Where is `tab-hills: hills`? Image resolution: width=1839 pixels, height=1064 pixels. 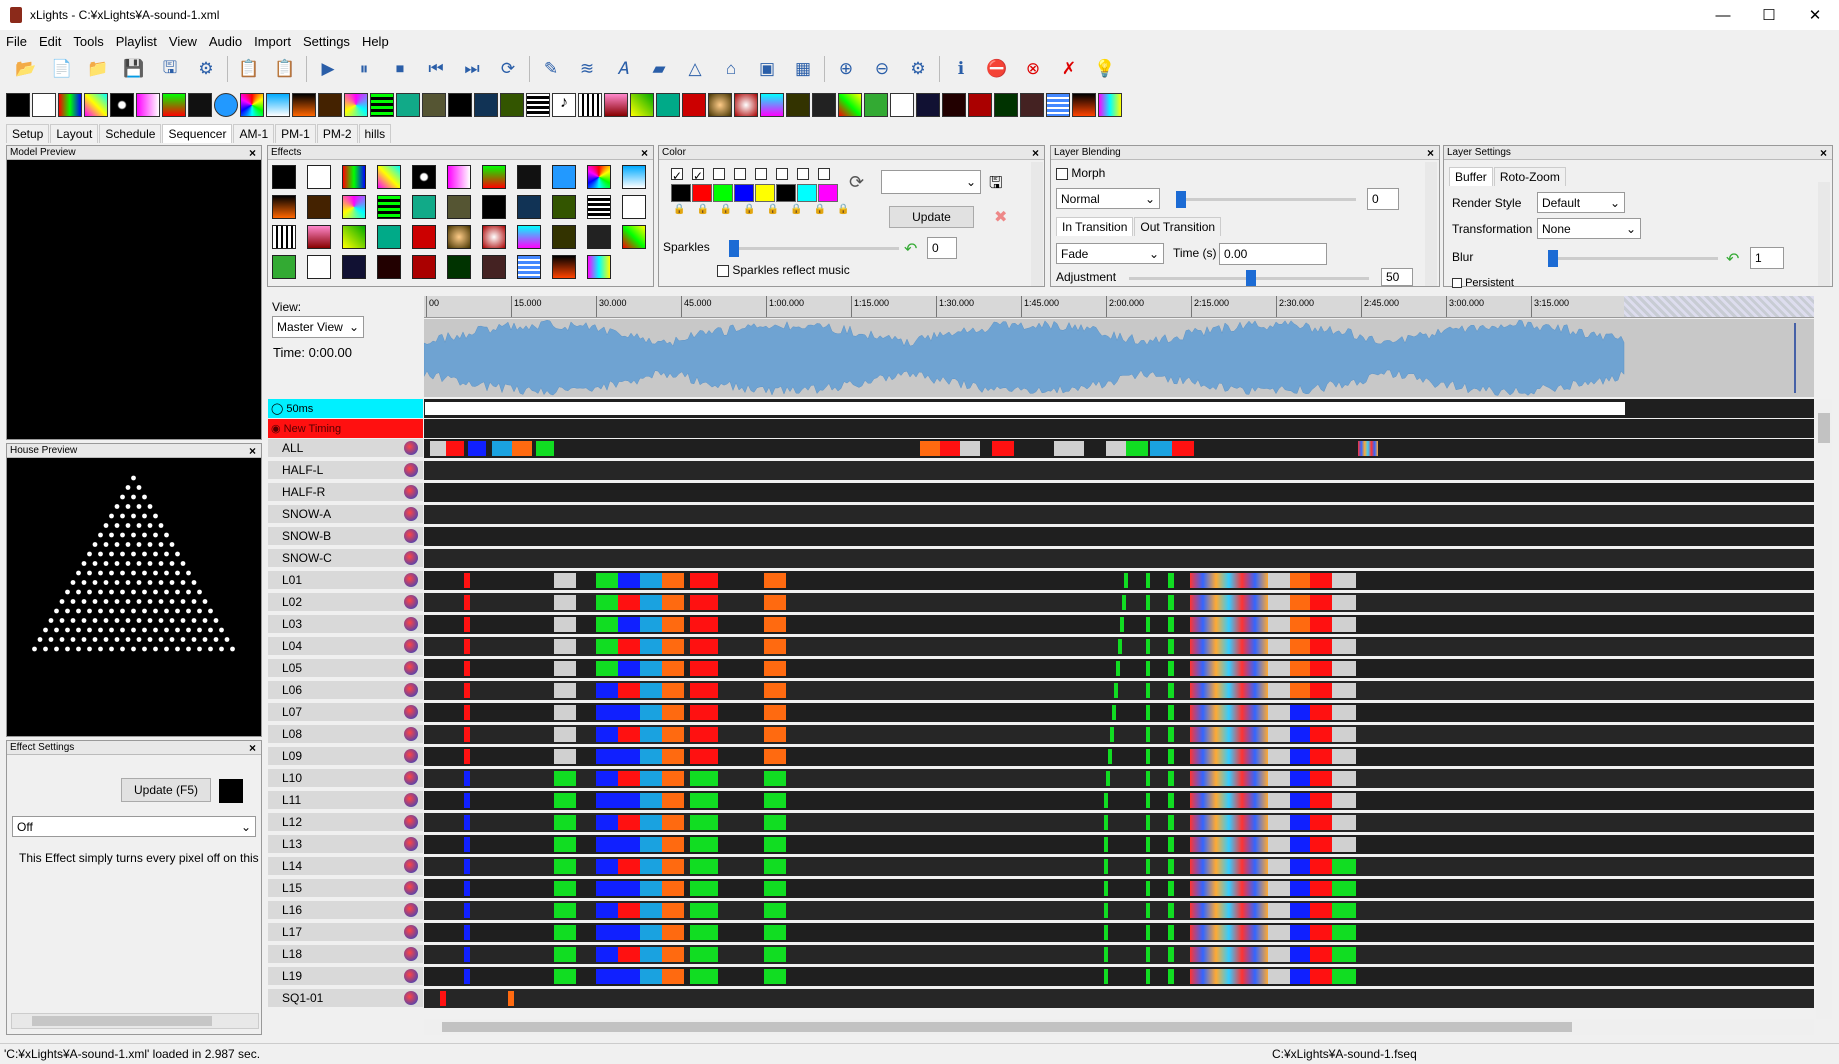 tab-hills: hills is located at coordinates (375, 133).